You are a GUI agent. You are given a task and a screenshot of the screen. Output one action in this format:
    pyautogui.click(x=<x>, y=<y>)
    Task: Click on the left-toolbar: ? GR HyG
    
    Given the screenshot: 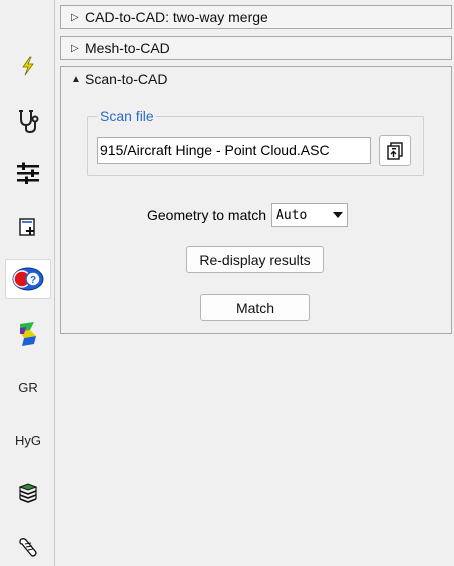 What is the action you would take?
    pyautogui.click(x=27, y=283)
    